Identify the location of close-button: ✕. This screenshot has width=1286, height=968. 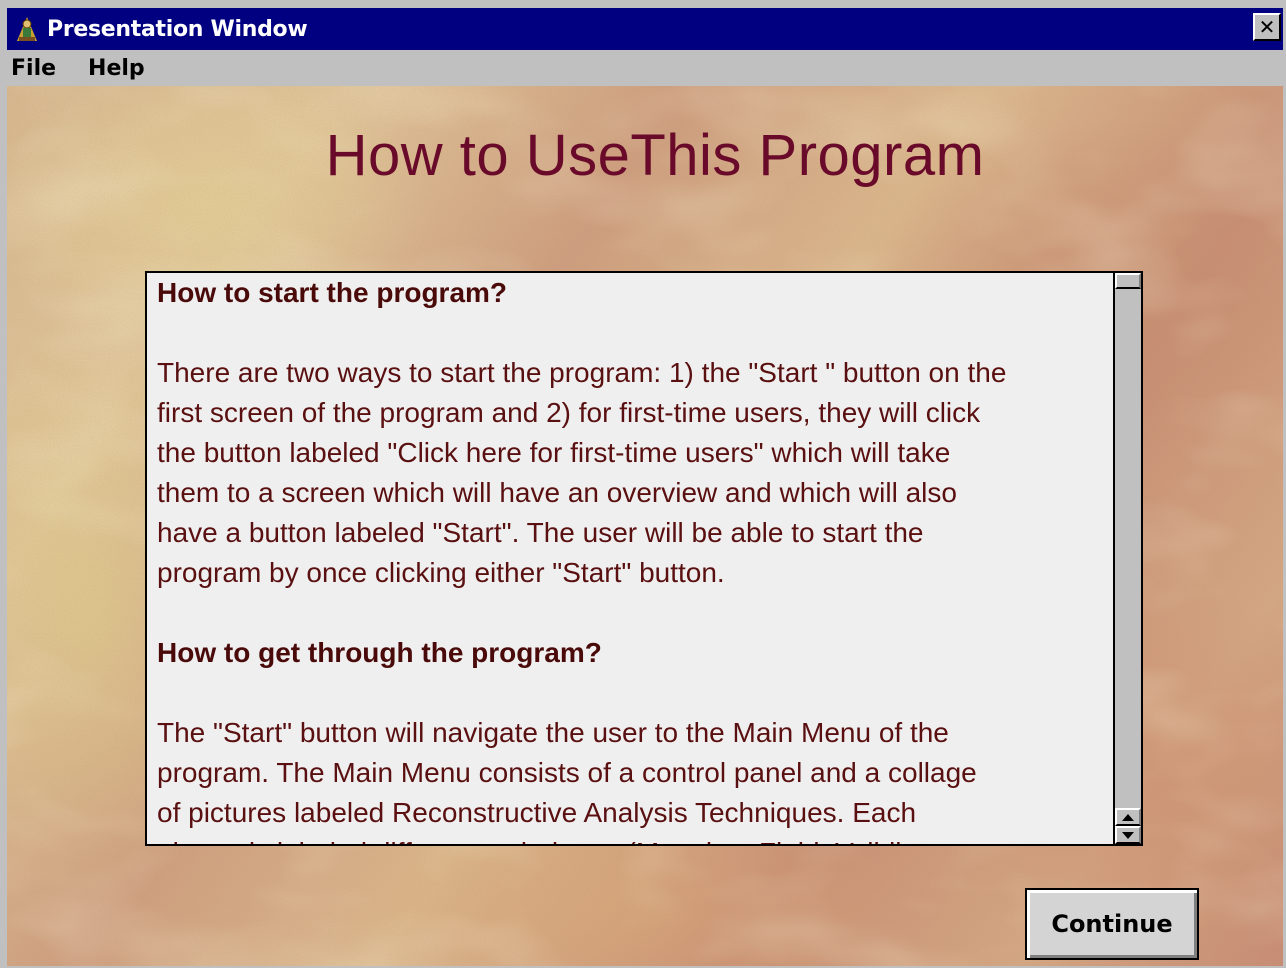
(1267, 27).